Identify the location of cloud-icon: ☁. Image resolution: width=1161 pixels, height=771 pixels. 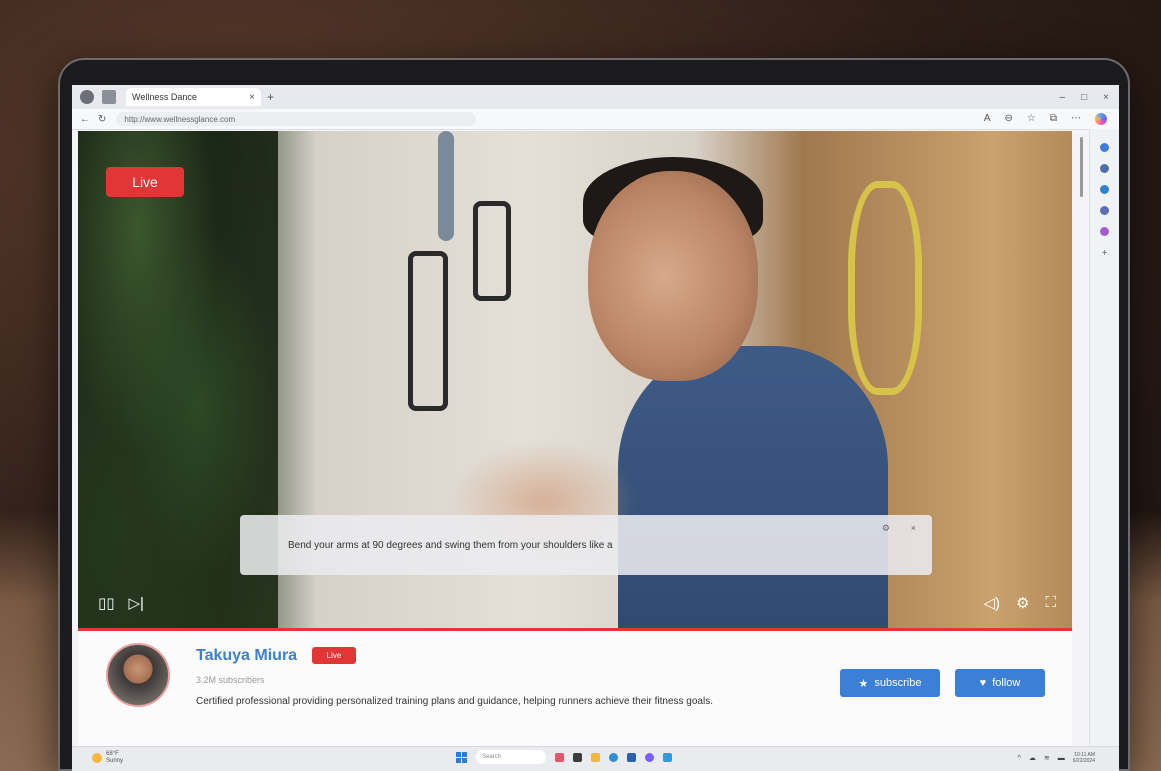
(1032, 758).